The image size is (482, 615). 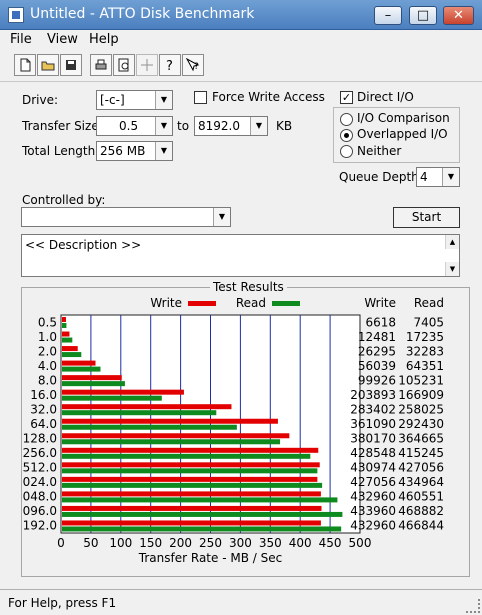 What do you see at coordinates (134, 100) in the screenshot?
I see `drive-select: [-c-] ▼` at bounding box center [134, 100].